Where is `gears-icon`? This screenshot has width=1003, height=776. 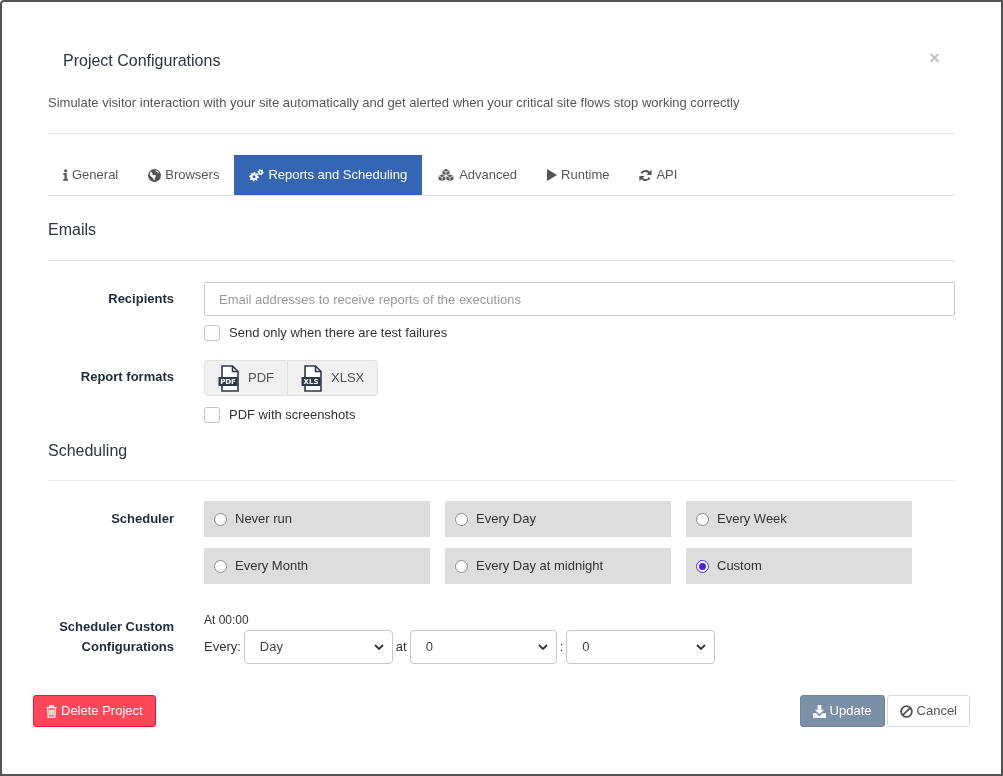
gears-icon is located at coordinates (257, 175).